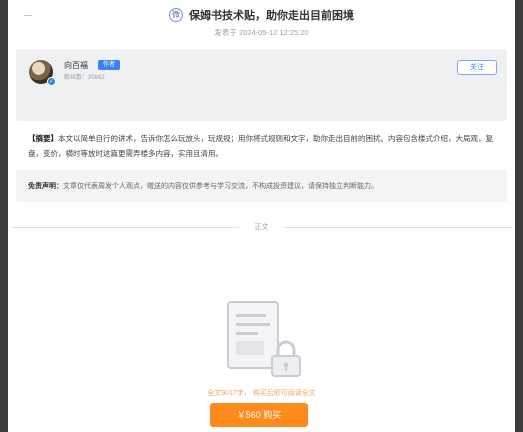  I want to click on follow-button: 关注, so click(477, 67).